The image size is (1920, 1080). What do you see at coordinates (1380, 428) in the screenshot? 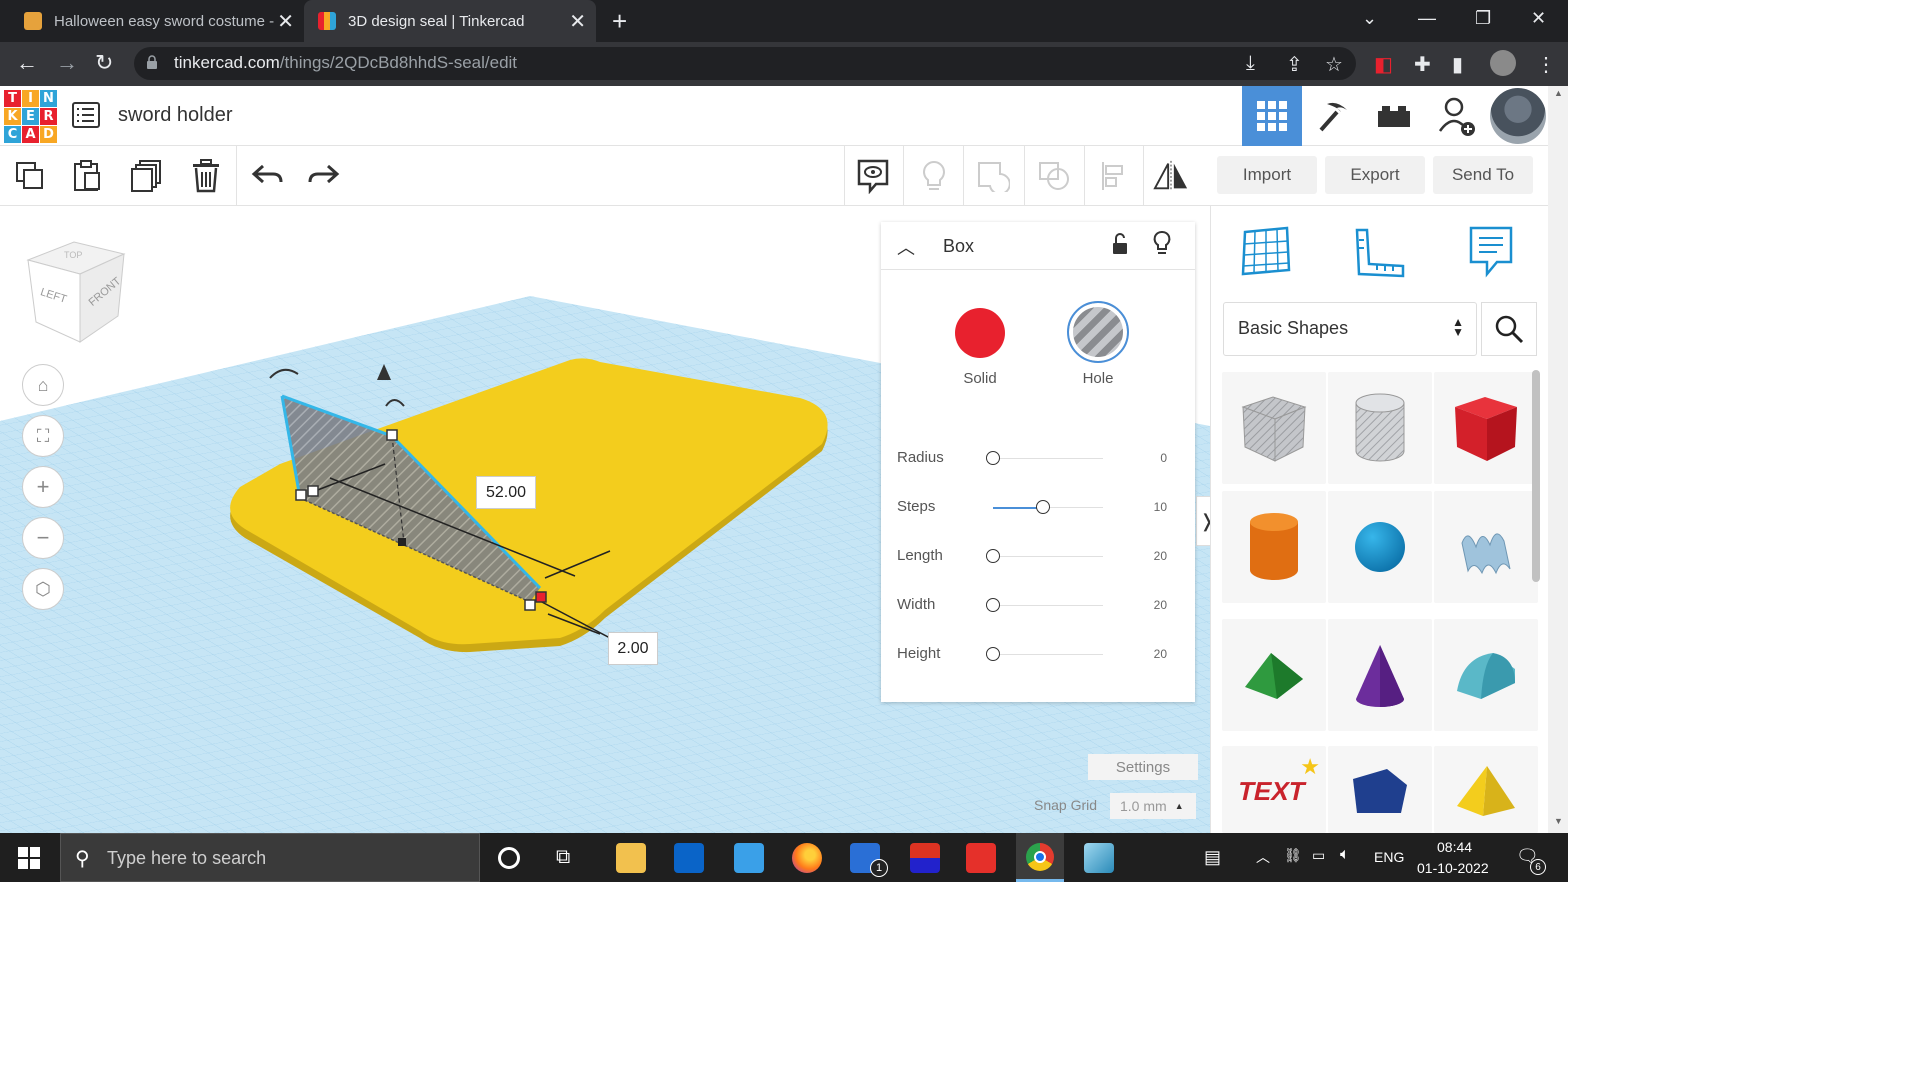
I see `shape-cylinder-hole` at bounding box center [1380, 428].